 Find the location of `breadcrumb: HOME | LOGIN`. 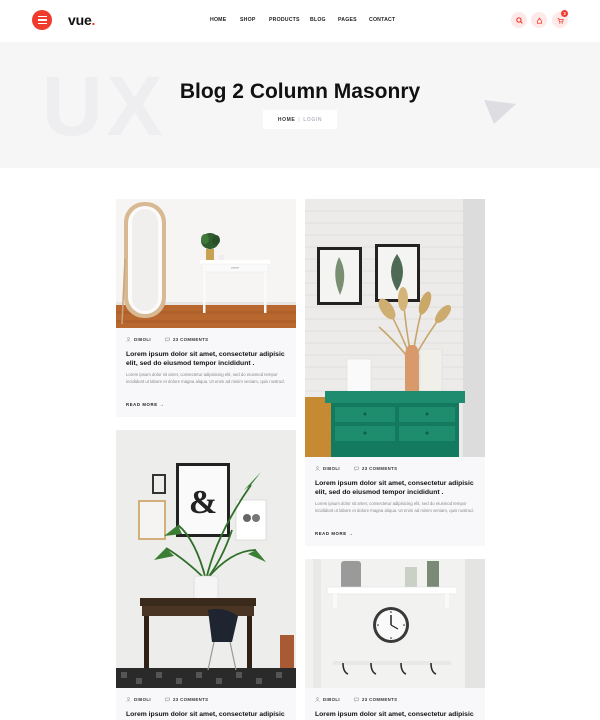

breadcrumb: HOME | LOGIN is located at coordinates (300, 119).